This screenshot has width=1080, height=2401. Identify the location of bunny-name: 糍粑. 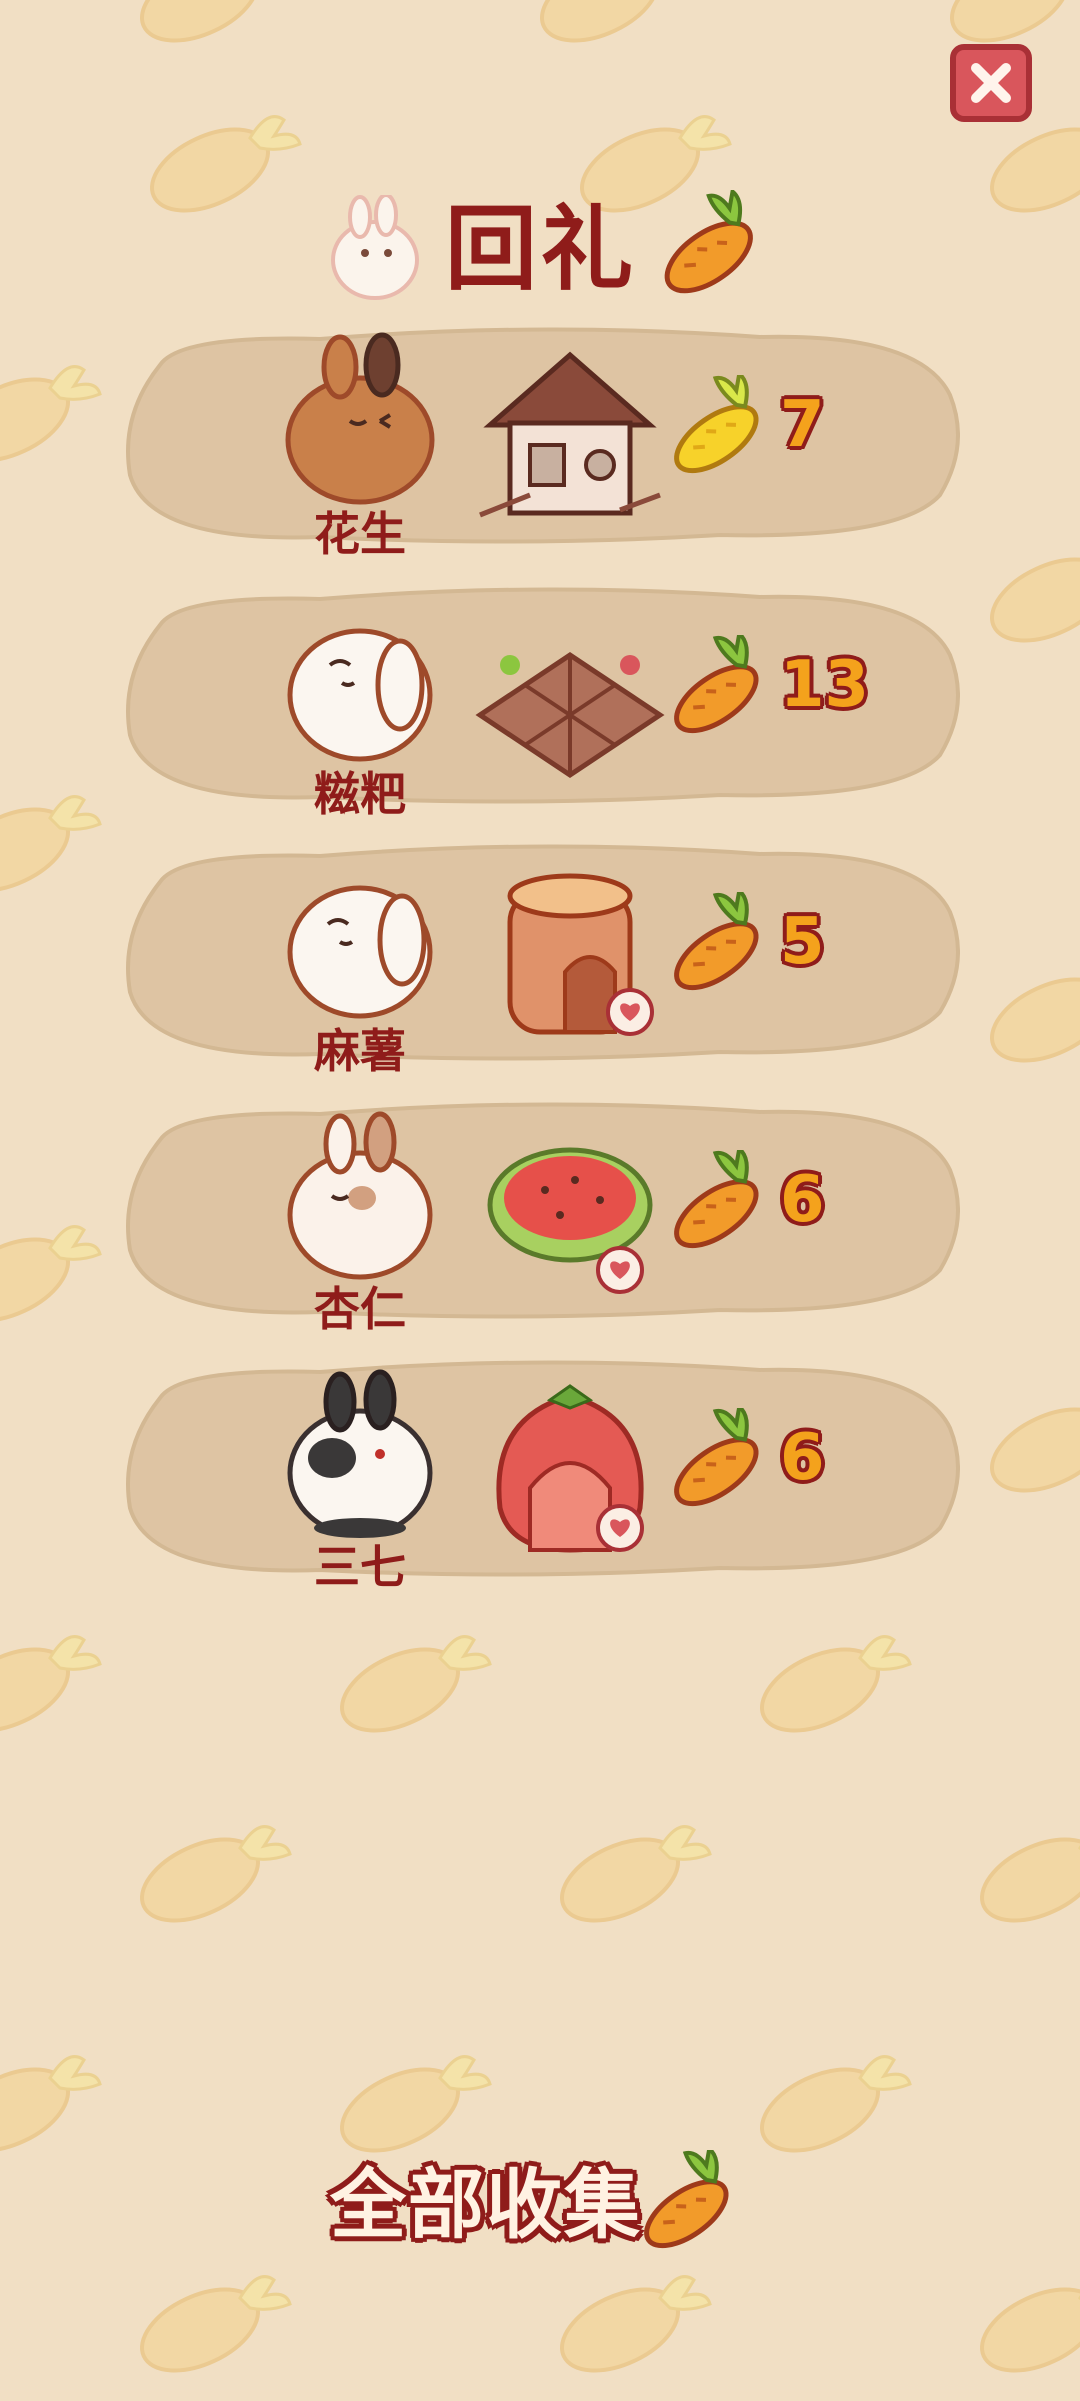
(360, 794).